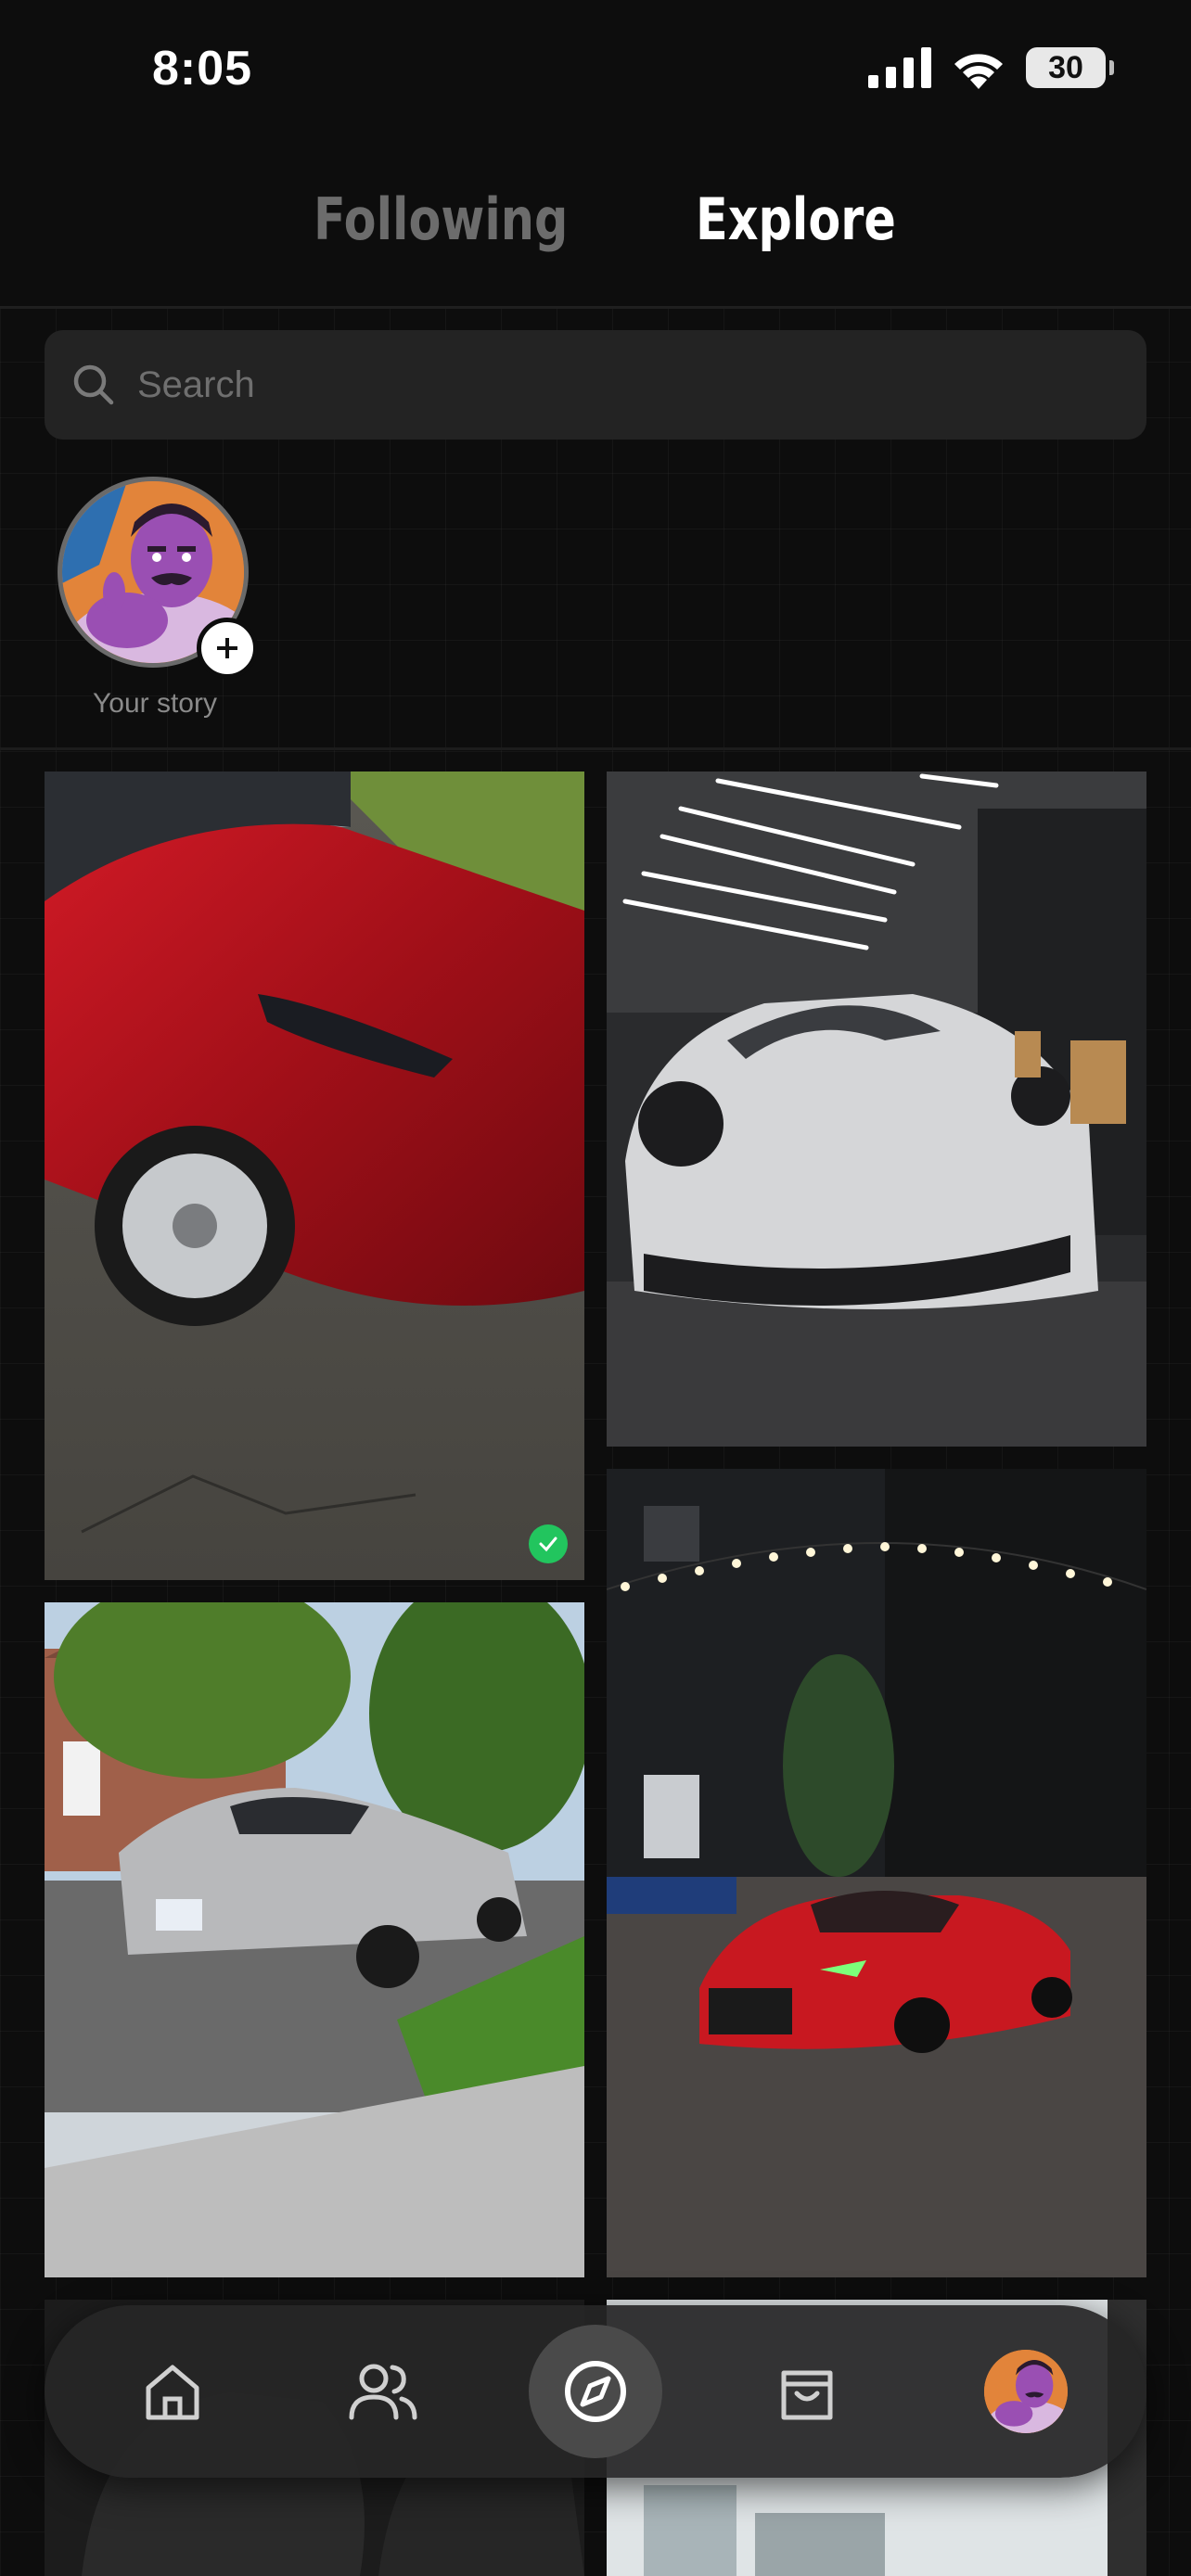  I want to click on avatar-illustration, so click(1026, 2392).